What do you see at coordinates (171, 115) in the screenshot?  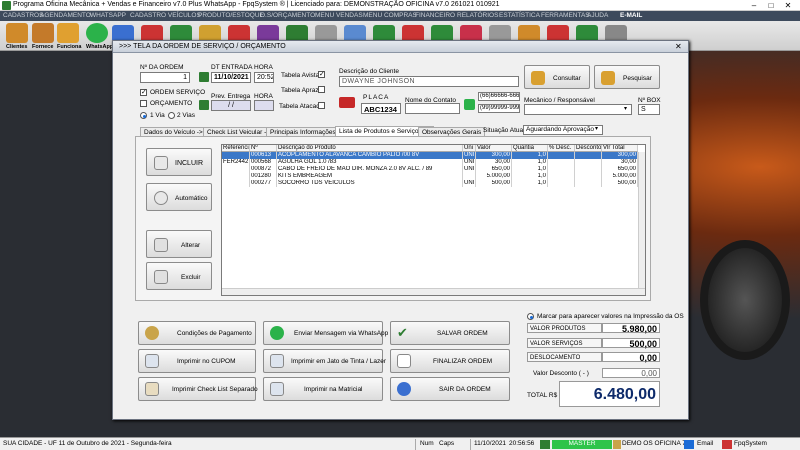 I see `via2-radio` at bounding box center [171, 115].